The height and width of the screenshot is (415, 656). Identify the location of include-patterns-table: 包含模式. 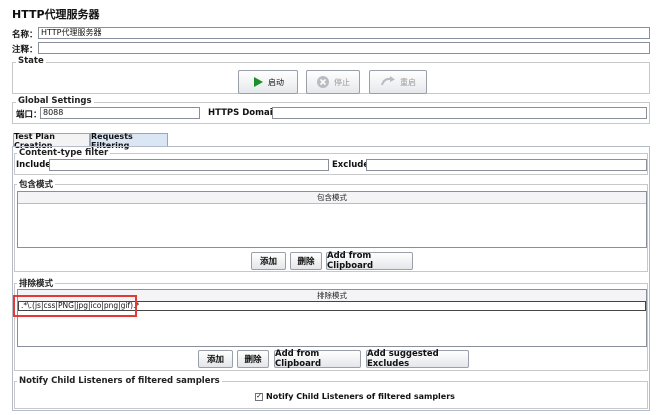
(332, 219).